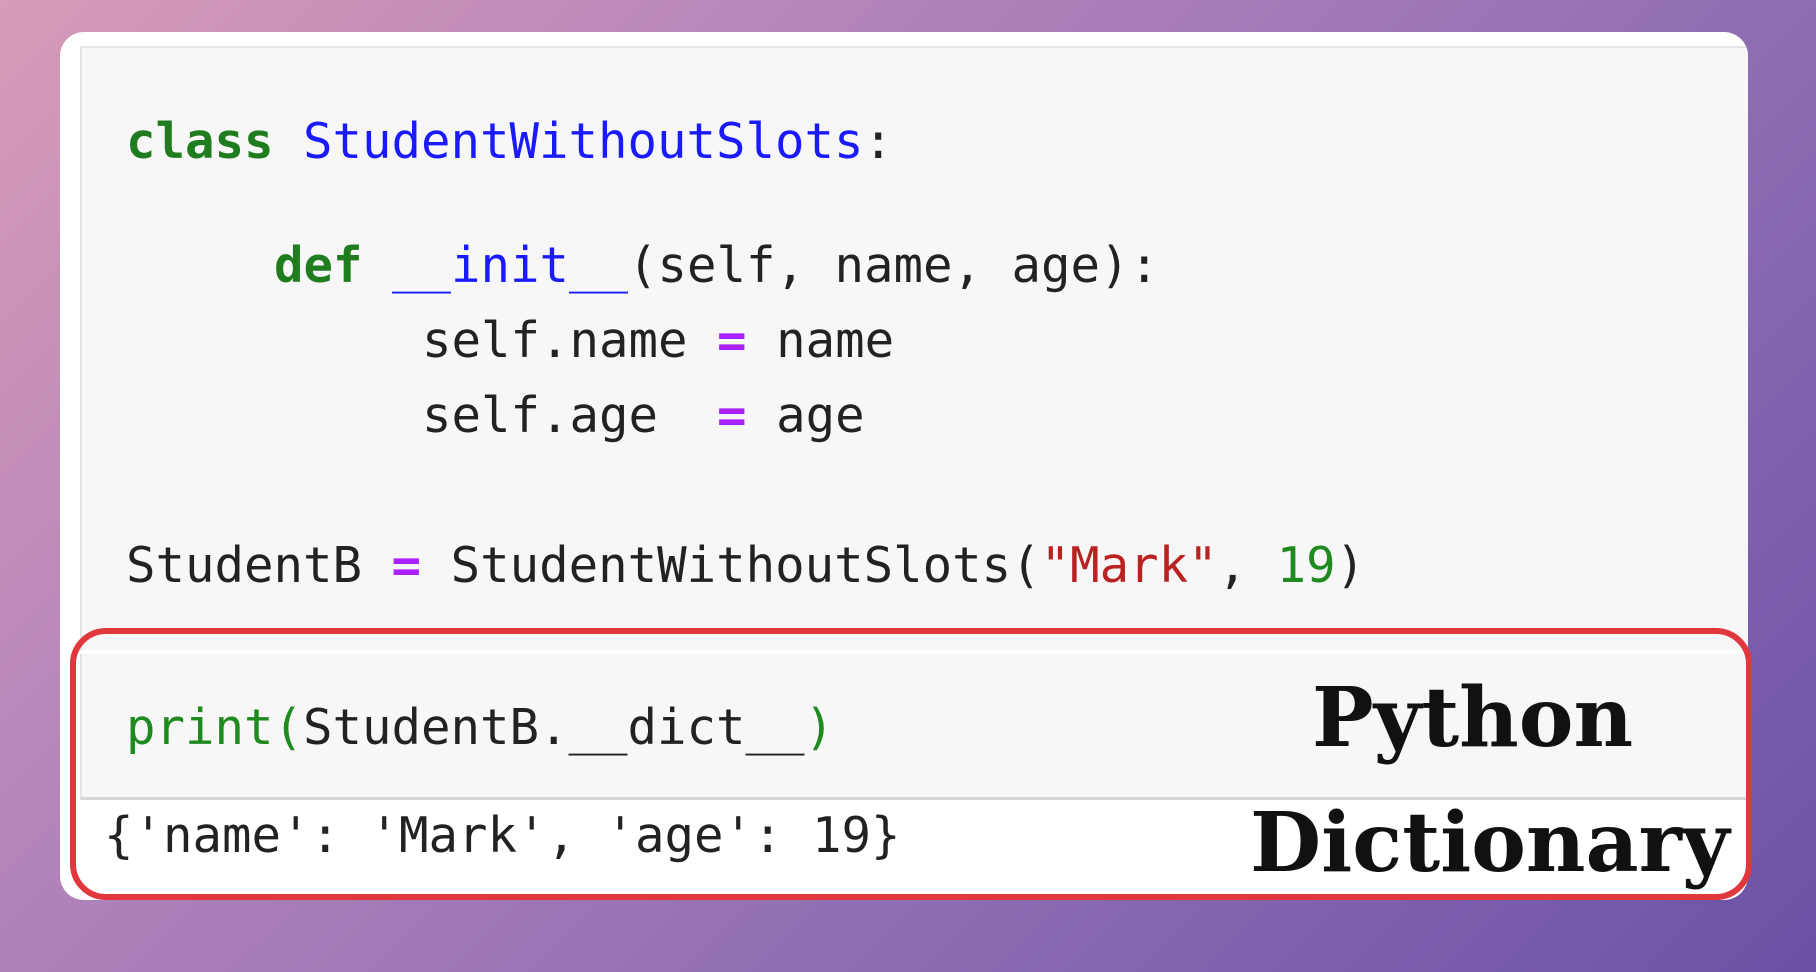  What do you see at coordinates (878, 141) in the screenshot?
I see `class-colon: :` at bounding box center [878, 141].